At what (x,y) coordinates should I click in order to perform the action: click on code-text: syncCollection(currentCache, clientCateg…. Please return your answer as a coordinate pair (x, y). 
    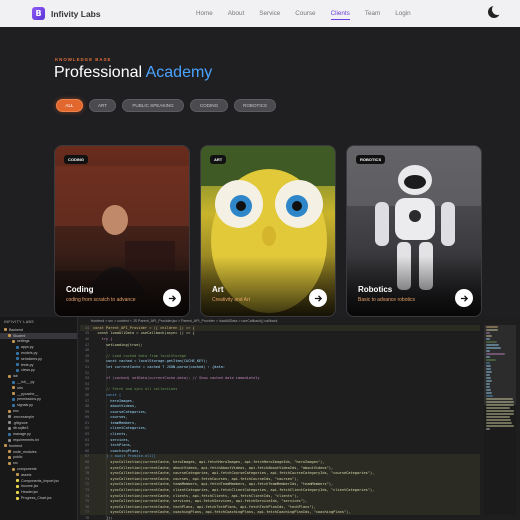
    Looking at the image, I should click on (234, 490).